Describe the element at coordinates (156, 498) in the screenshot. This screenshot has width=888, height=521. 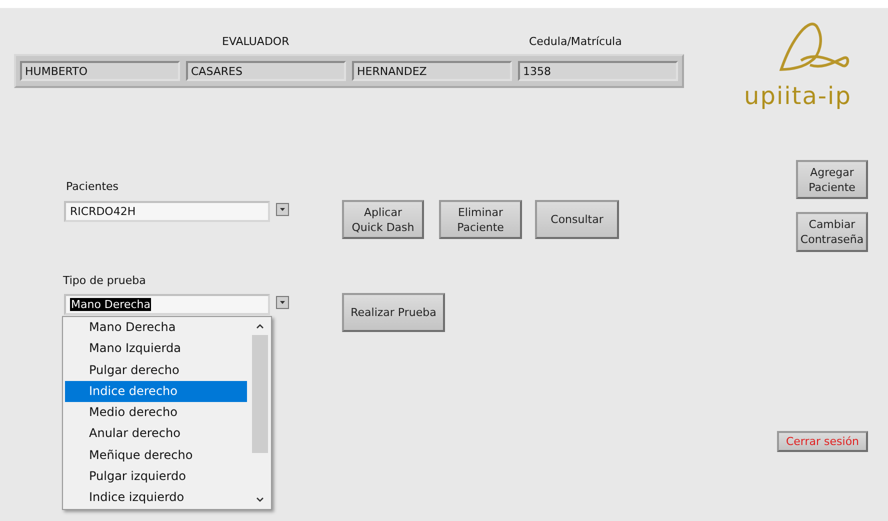
I see `dropdown-option: Indice izquierdo` at that location.